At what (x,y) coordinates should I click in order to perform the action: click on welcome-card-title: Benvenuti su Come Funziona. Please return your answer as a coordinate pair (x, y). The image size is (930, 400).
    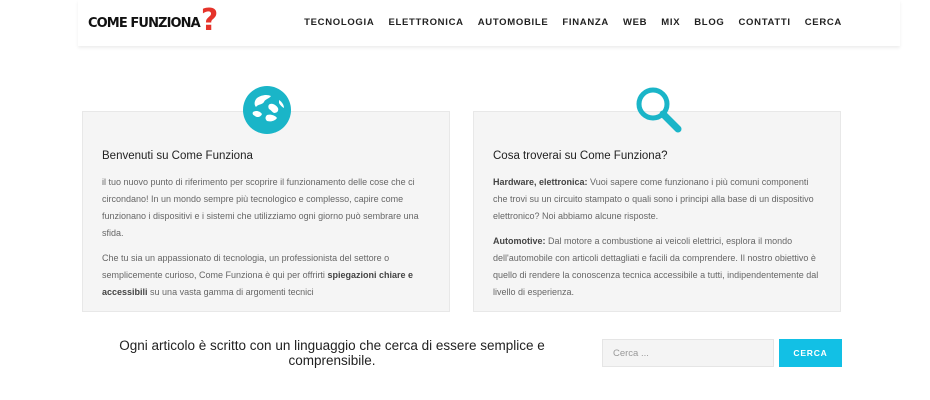
    Looking at the image, I should click on (177, 156).